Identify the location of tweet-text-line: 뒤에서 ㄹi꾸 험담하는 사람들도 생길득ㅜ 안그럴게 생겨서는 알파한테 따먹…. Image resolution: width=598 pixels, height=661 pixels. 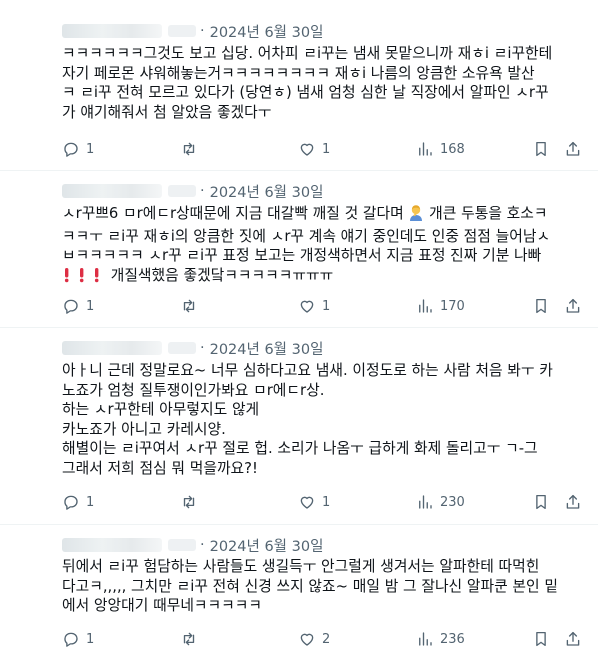
(301, 566).